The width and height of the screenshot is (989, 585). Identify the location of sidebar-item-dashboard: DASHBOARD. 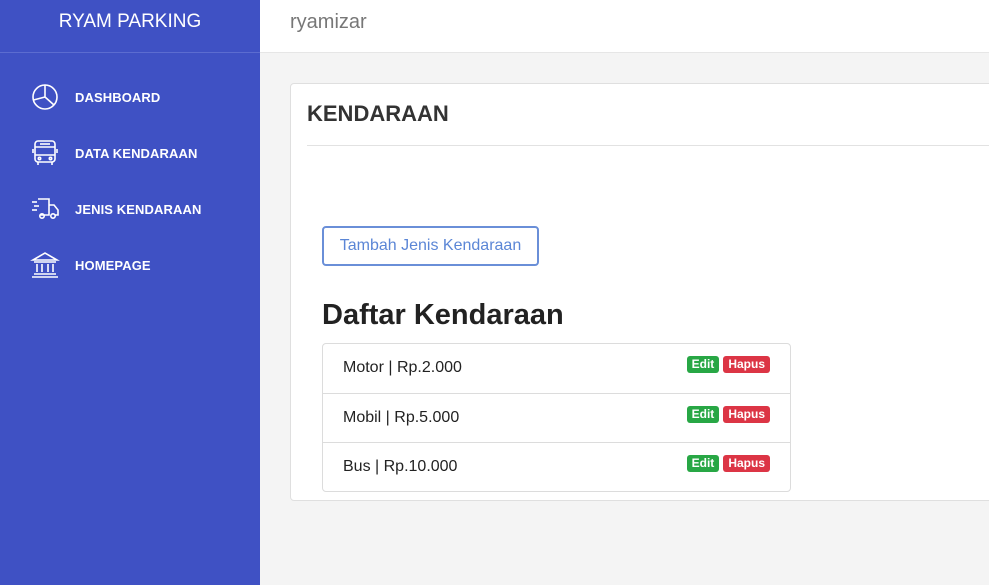
(130, 97).